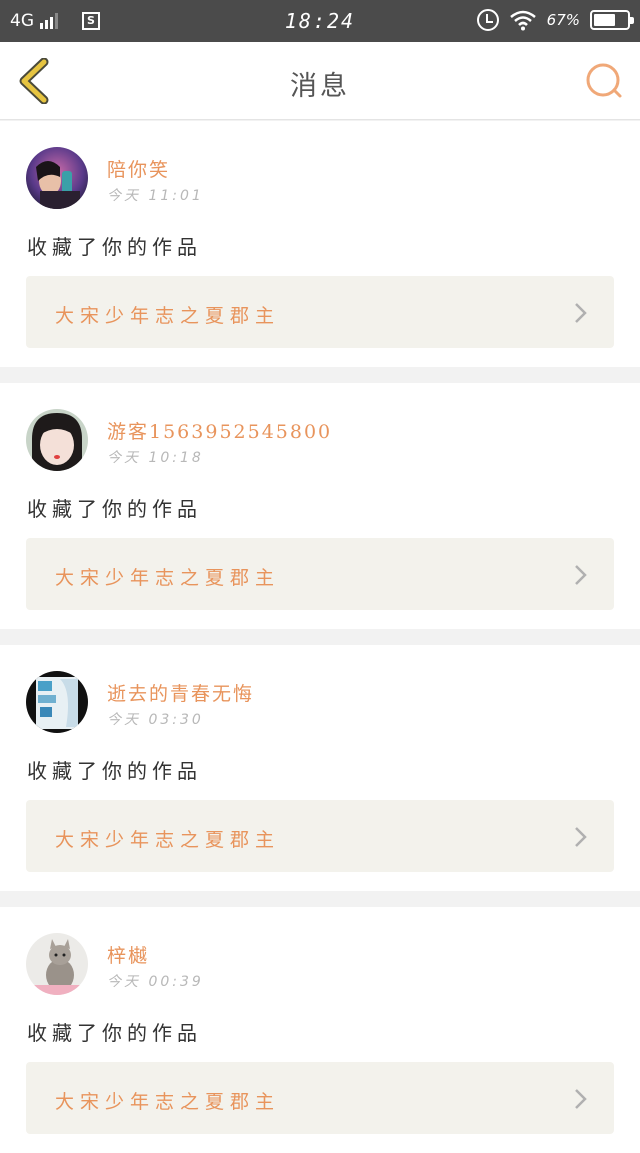 The width and height of the screenshot is (640, 1153). I want to click on username: 梓樾, so click(128, 954).